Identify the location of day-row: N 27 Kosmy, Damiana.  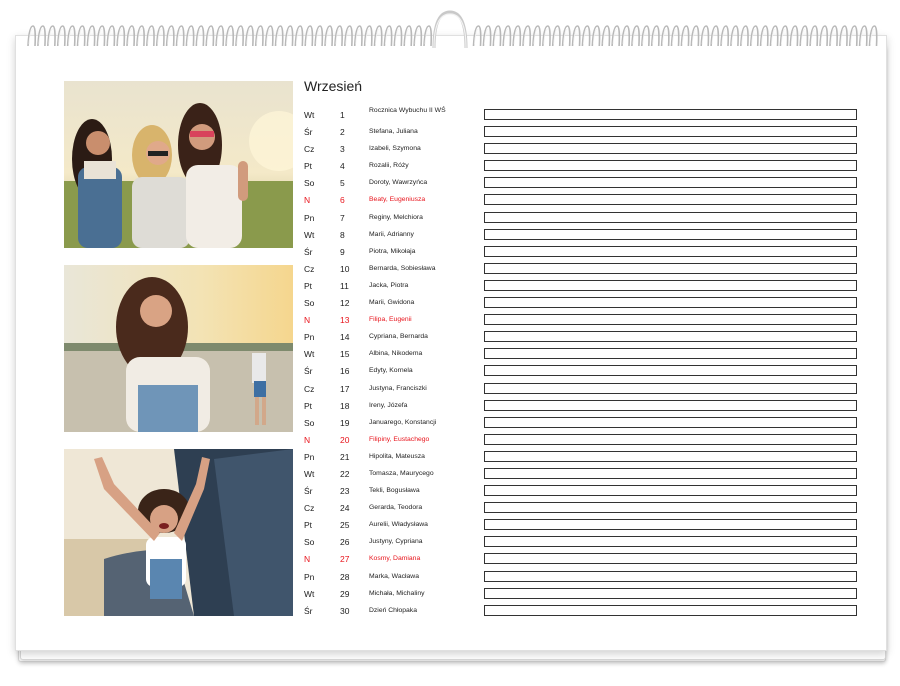
(584, 559).